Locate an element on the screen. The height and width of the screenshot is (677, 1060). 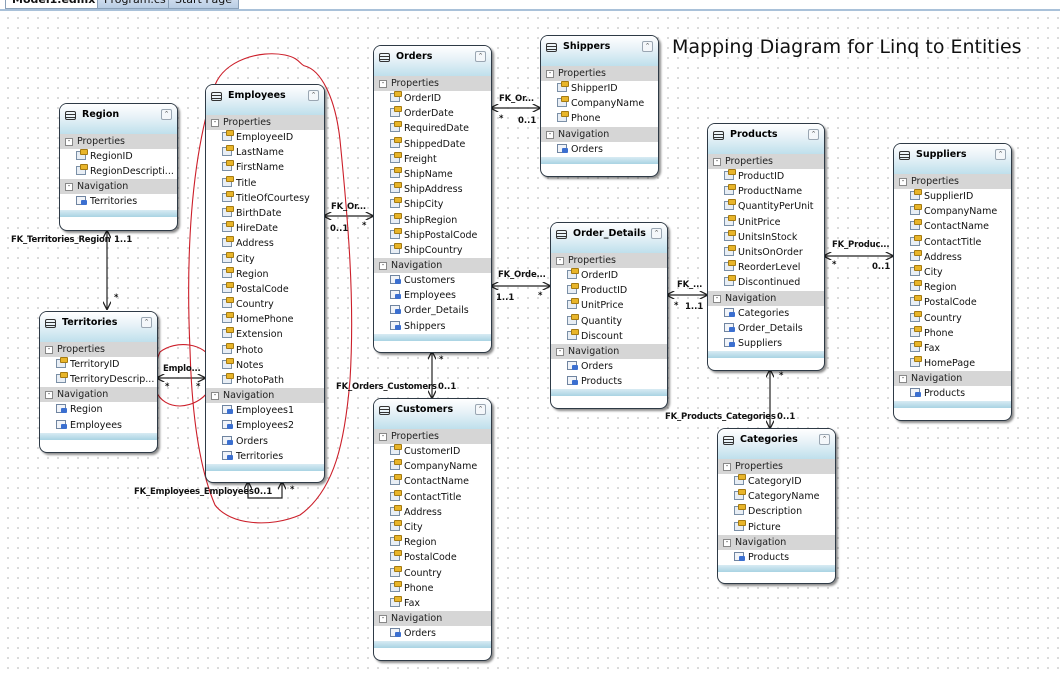
property-item: HomePage is located at coordinates (952, 363).